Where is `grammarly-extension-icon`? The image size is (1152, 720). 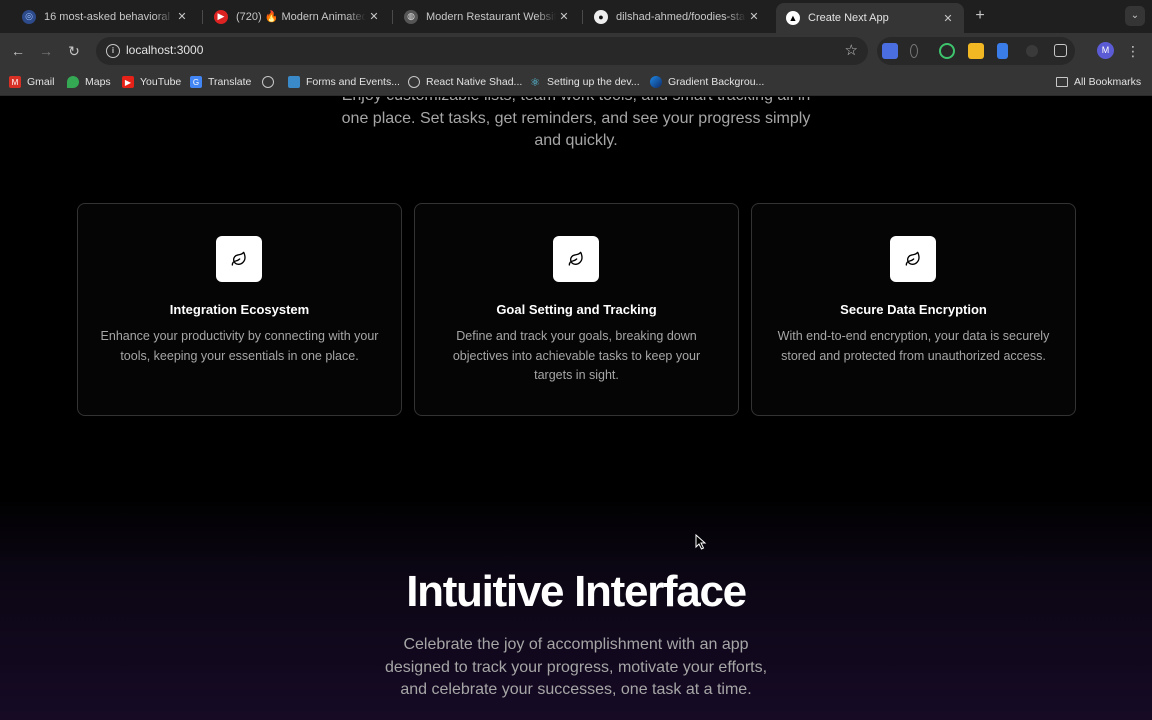 grammarly-extension-icon is located at coordinates (947, 51).